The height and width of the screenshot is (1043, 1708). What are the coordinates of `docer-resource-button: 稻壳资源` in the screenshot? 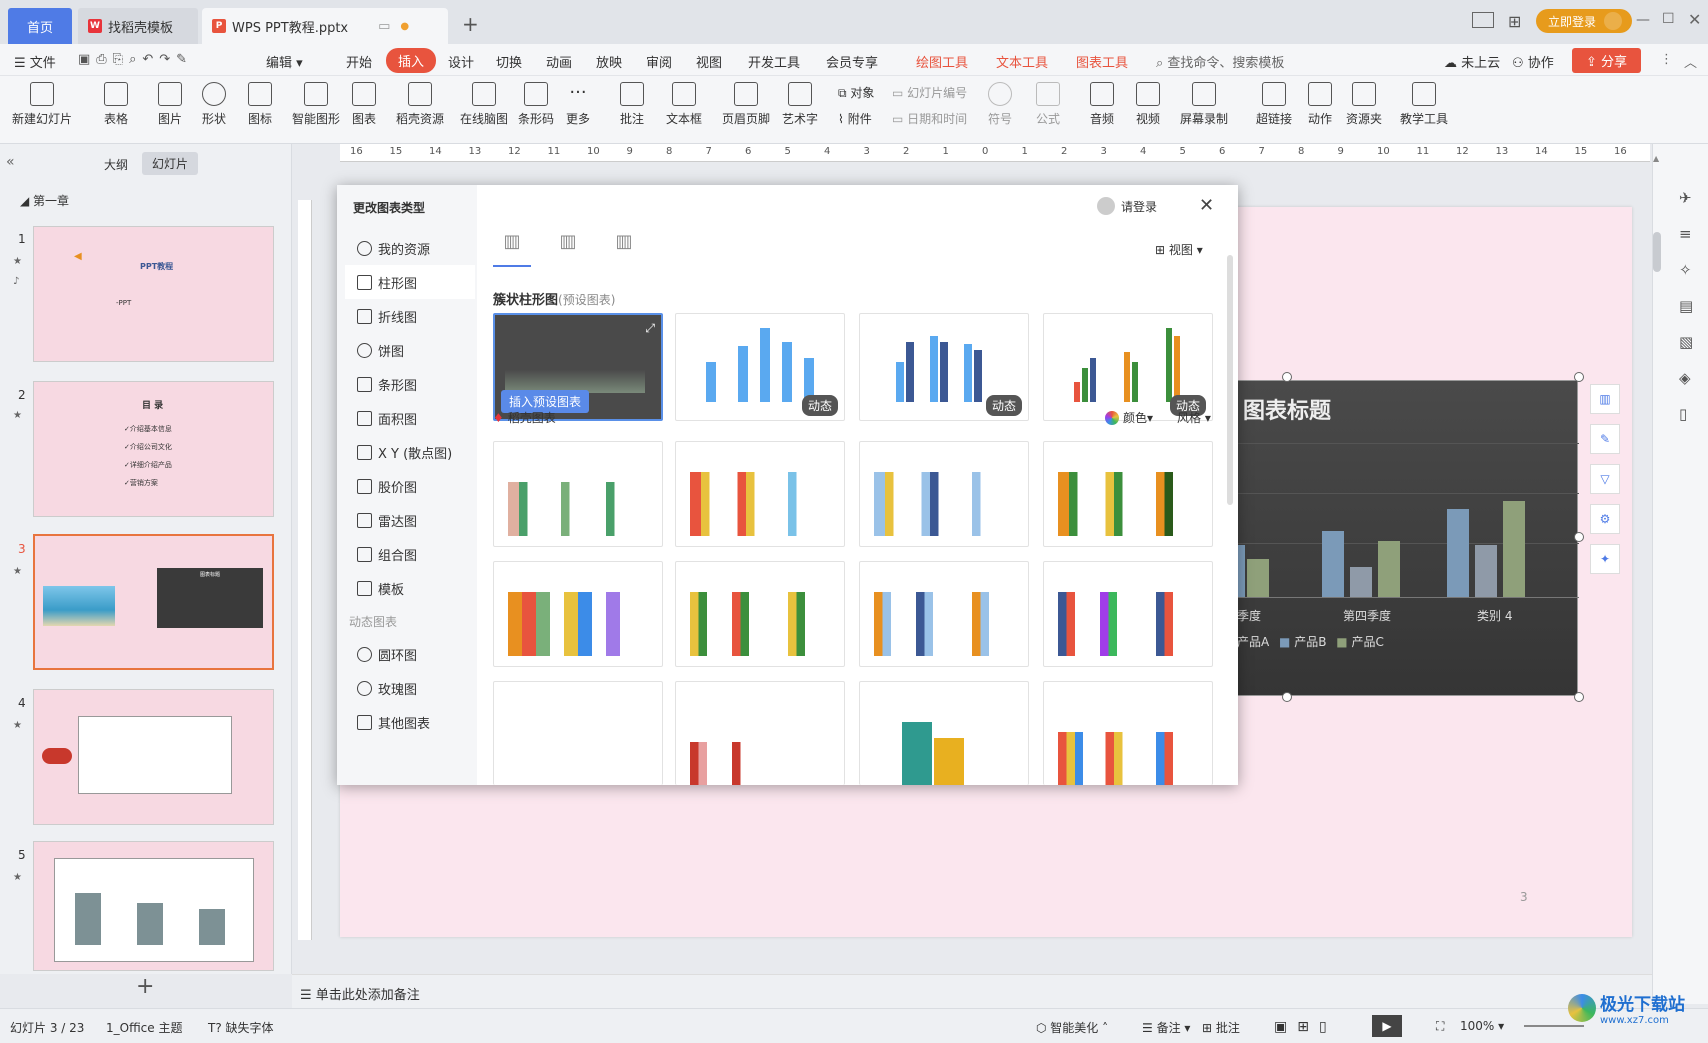 It's located at (420, 104).